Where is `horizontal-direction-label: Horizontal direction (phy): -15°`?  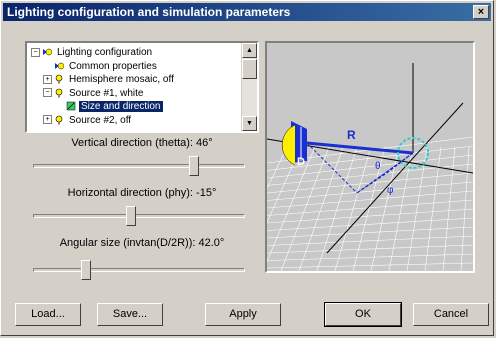
horizontal-direction-label: Horizontal direction (phy): -15° is located at coordinates (142, 193).